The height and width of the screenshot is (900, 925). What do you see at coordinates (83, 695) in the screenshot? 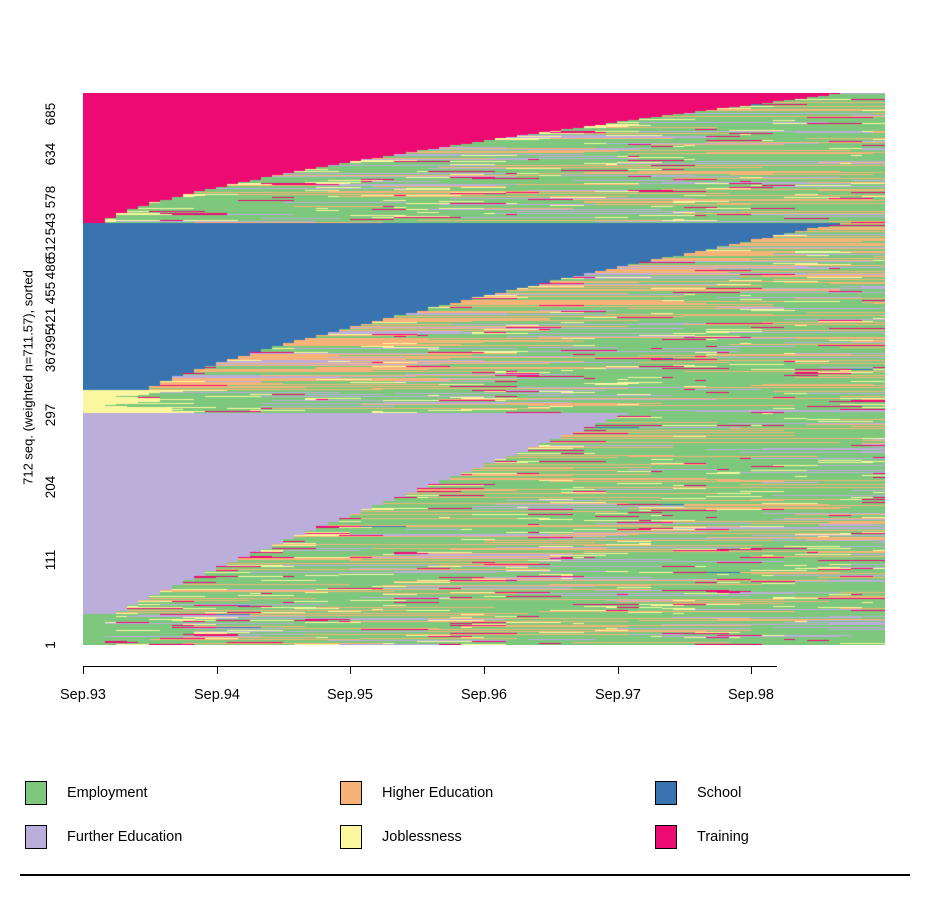
I see `x-tick-label: Sep.93` at bounding box center [83, 695].